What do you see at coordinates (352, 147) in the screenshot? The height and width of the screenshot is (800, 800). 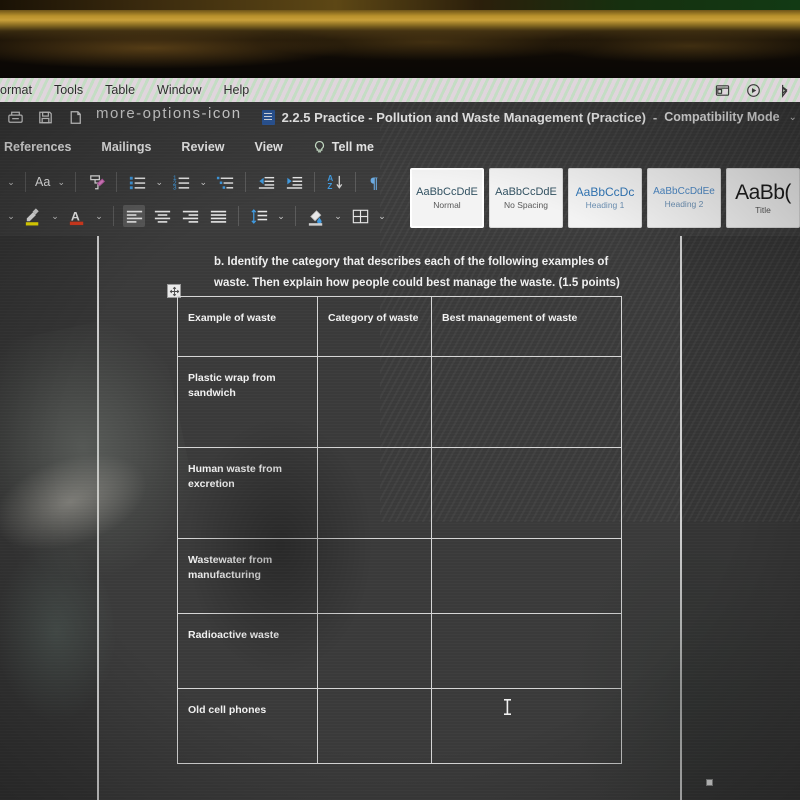 I see `tell-me-label: Tell me` at bounding box center [352, 147].